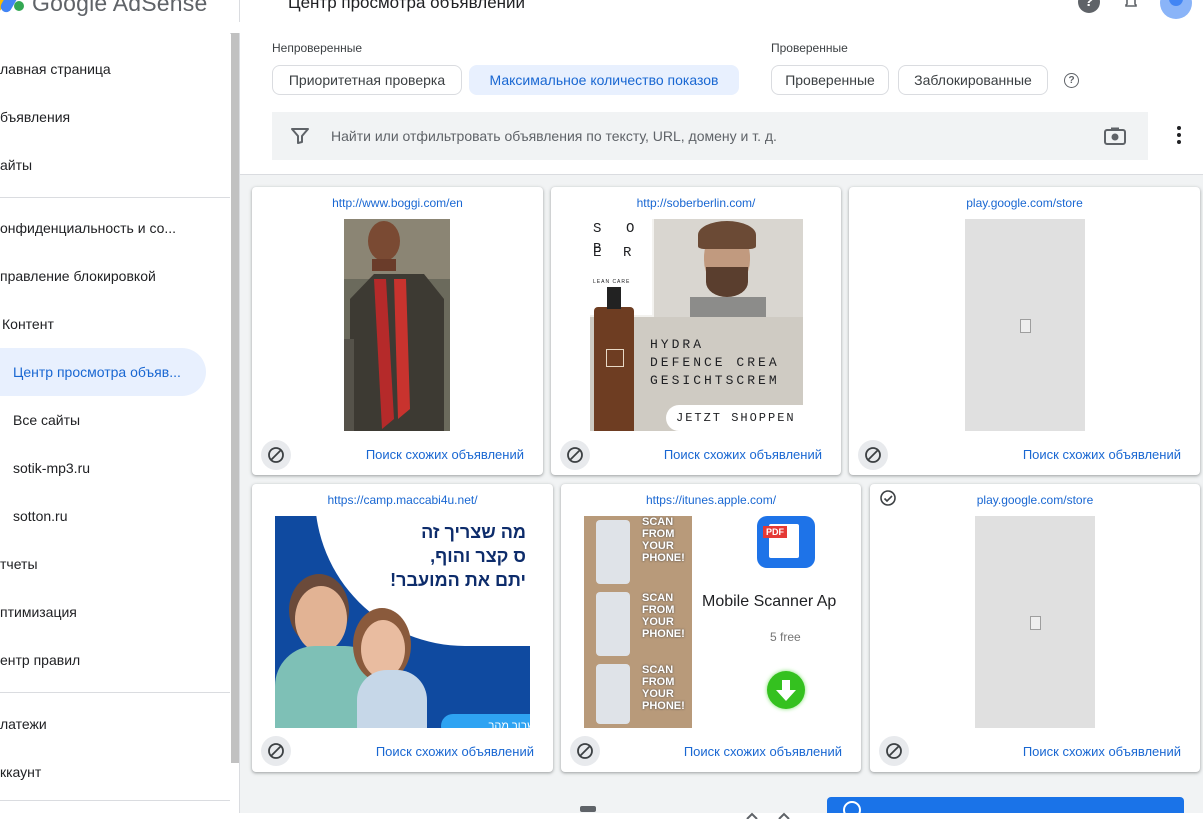 The image size is (1203, 824). I want to click on sidebar-item-policy-center: ентр правил, so click(40, 660).